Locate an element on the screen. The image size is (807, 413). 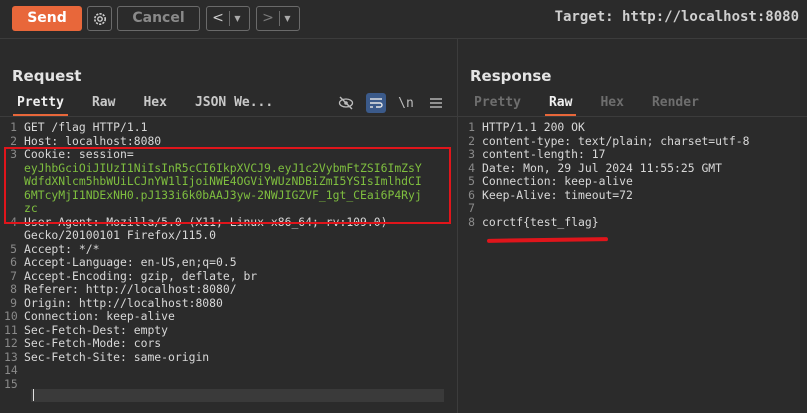
code-line: 9 Origin: http://localhost:8080 is located at coordinates (116, 302).